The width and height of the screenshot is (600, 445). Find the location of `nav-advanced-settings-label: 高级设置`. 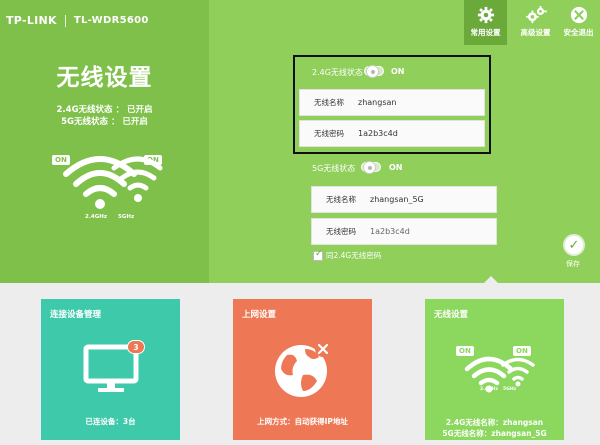

nav-advanced-settings-label: 高级设置 is located at coordinates (535, 32).